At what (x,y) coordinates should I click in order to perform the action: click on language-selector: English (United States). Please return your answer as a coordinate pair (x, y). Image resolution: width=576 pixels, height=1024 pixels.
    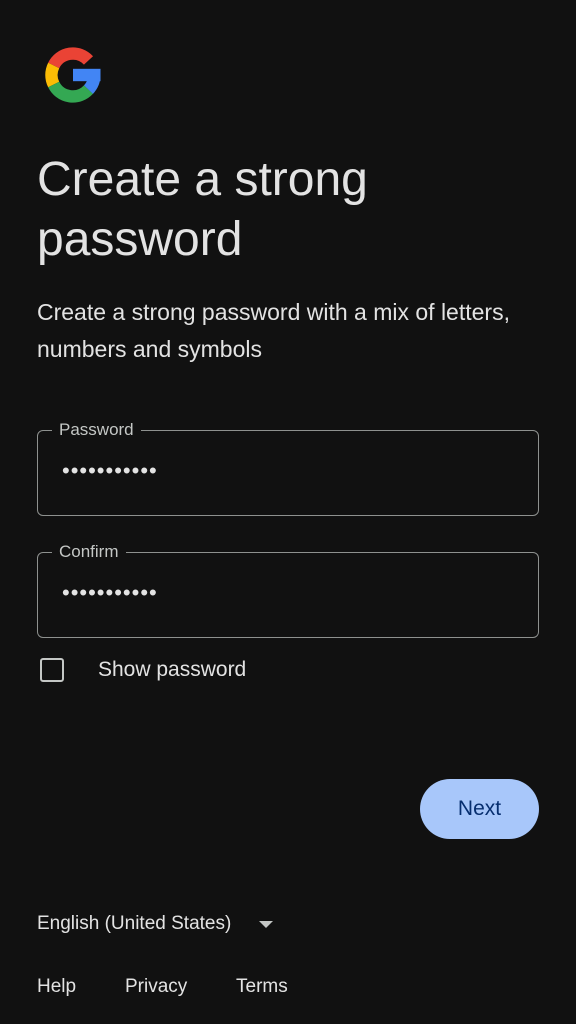
    Looking at the image, I should click on (155, 924).